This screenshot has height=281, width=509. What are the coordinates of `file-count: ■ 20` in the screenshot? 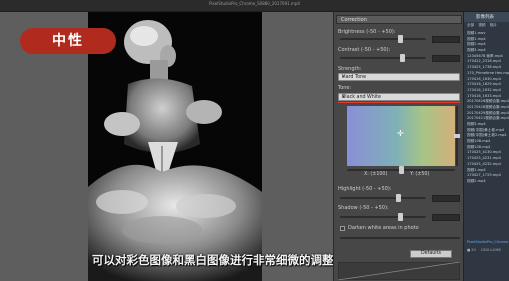 It's located at (471, 250).